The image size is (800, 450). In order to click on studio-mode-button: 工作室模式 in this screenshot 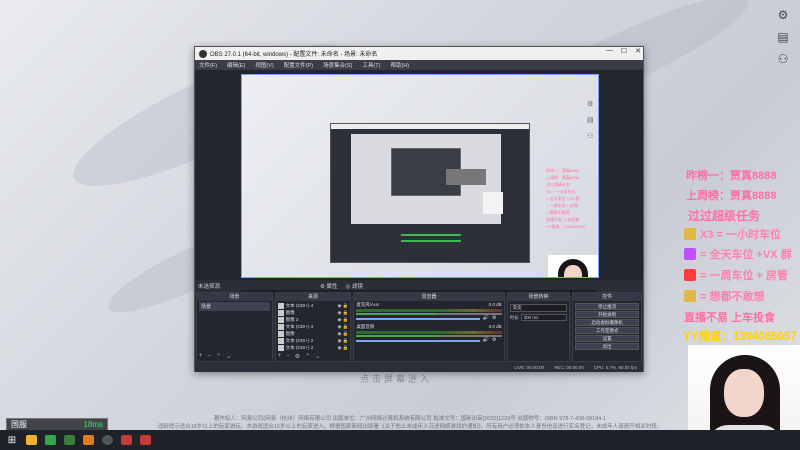, I will do `click(607, 330)`.